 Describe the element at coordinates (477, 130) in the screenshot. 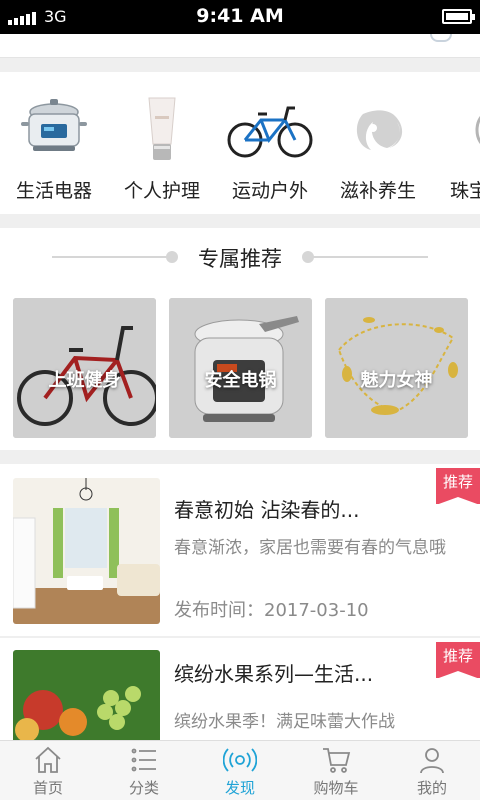

I see `jewelry-icon` at that location.